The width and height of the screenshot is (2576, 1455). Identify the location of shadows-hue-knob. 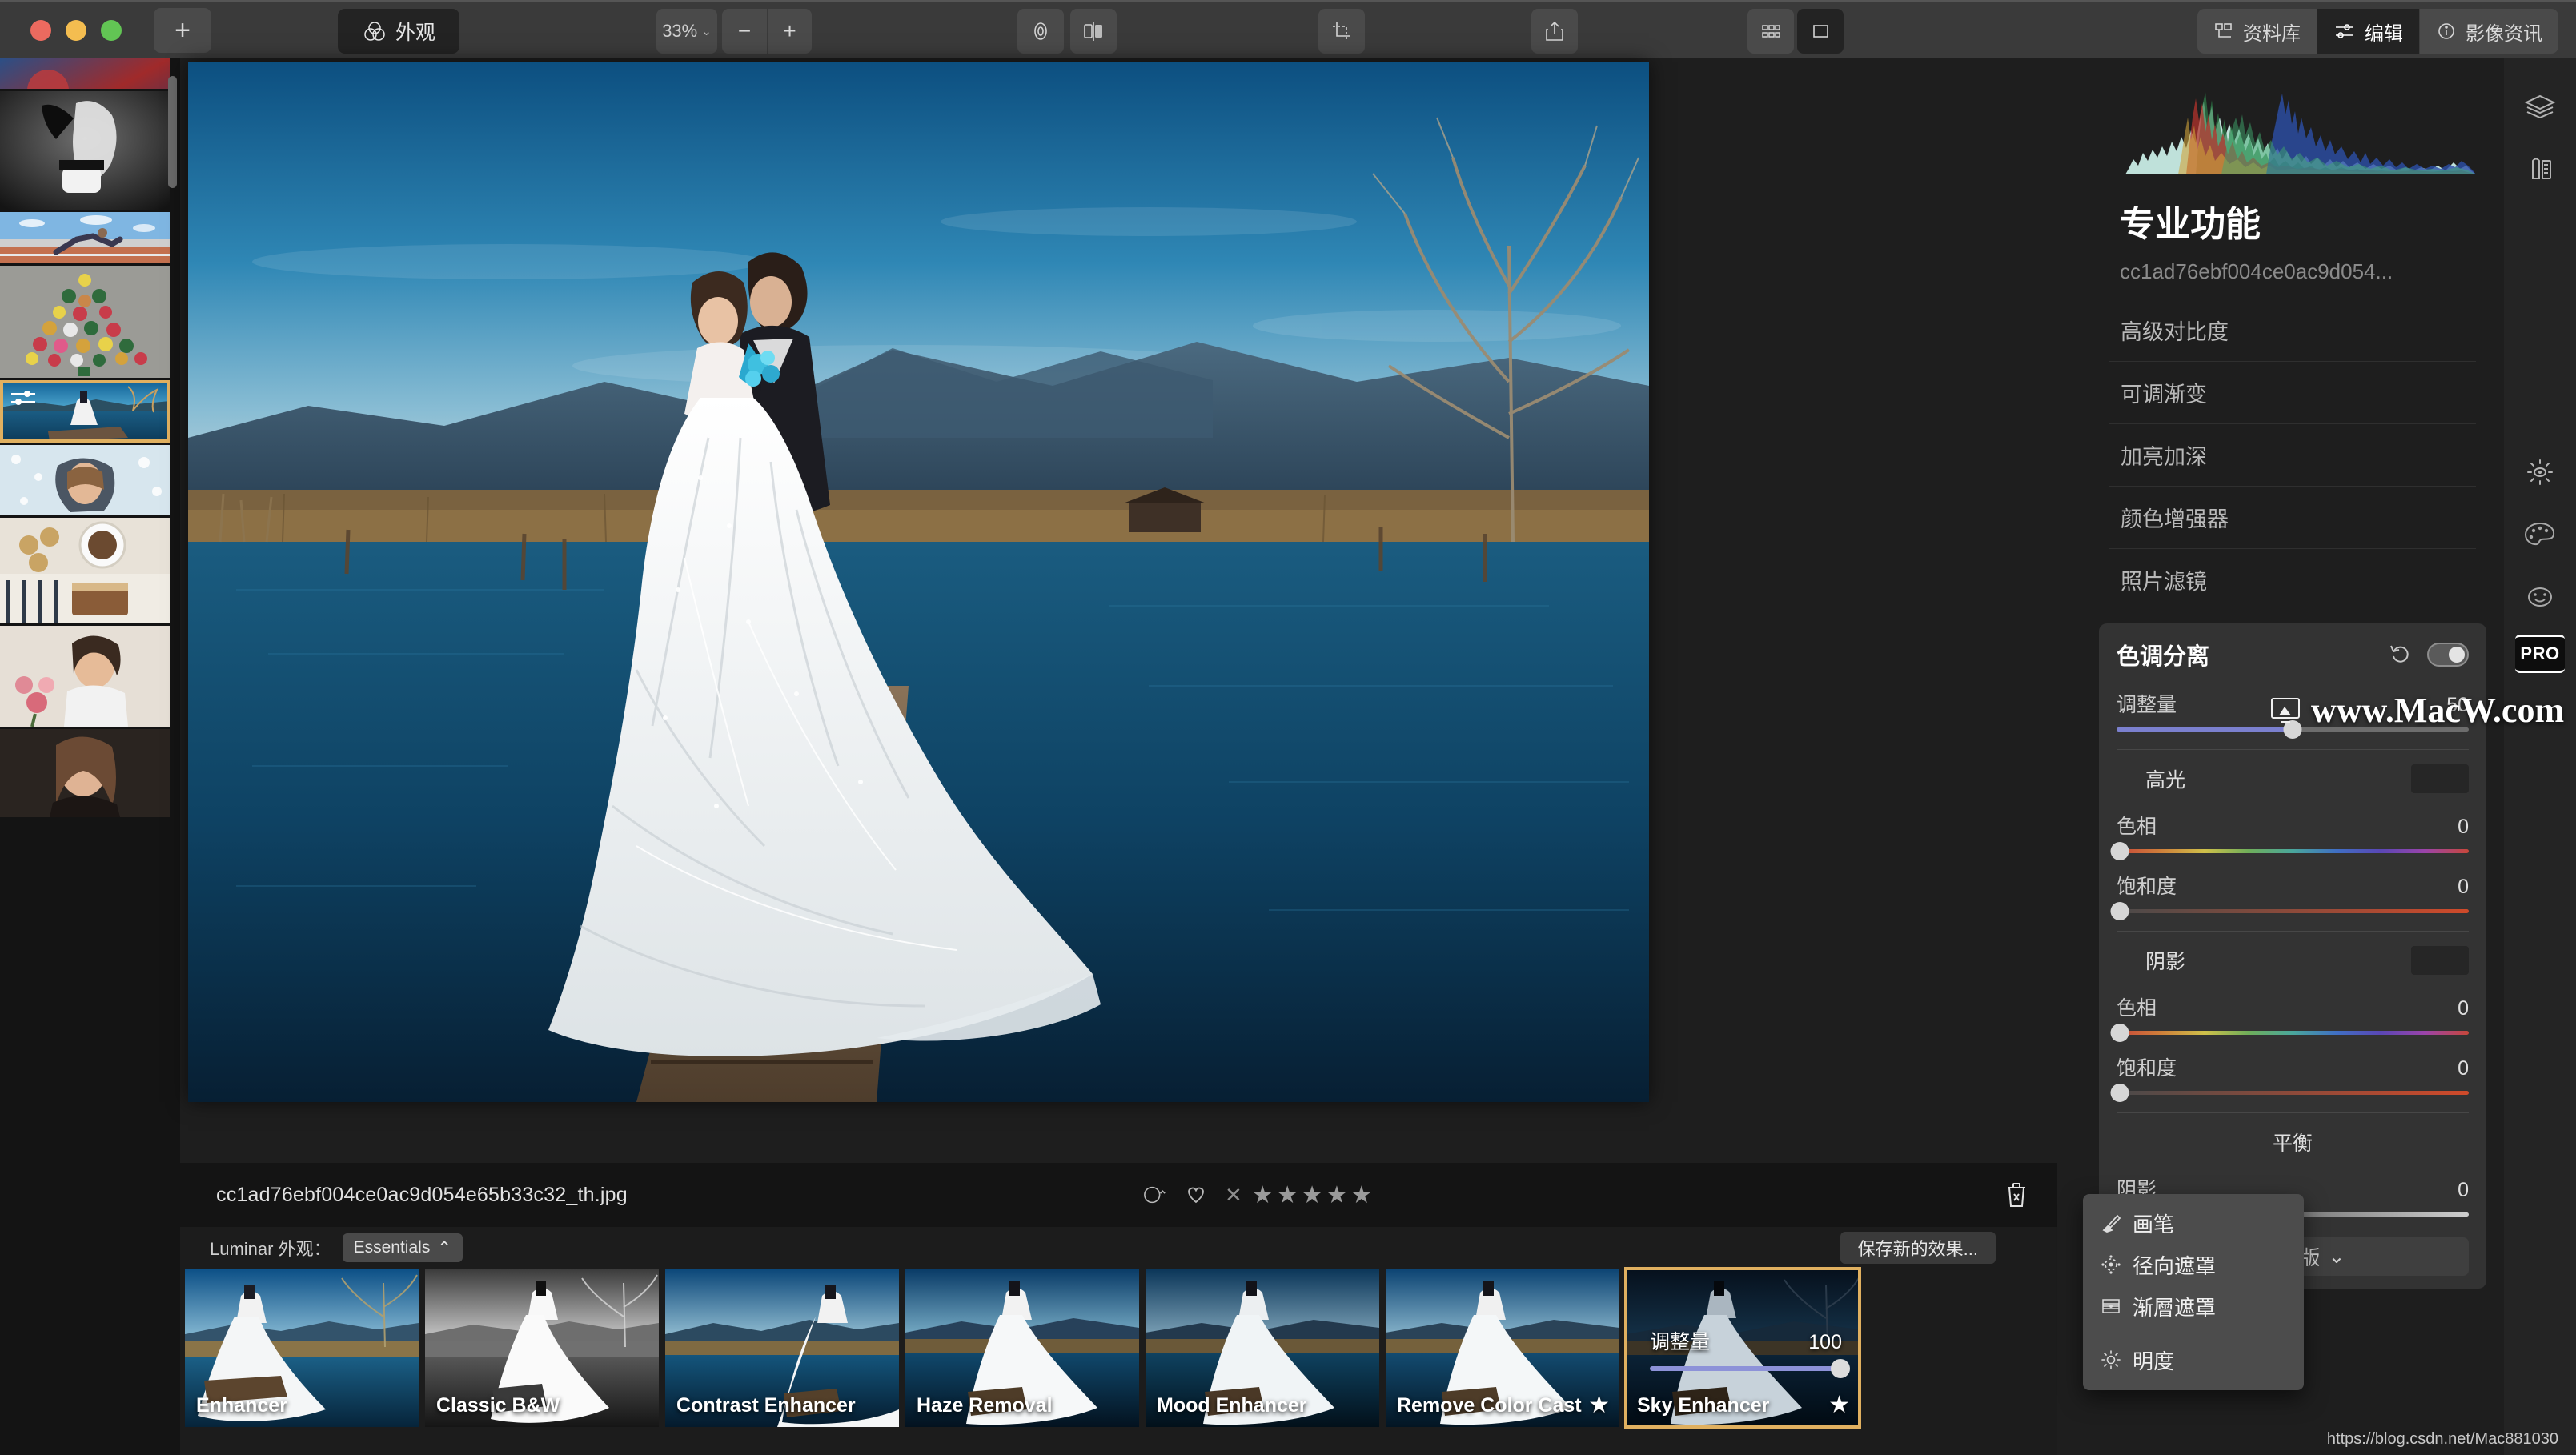
(2119, 1033).